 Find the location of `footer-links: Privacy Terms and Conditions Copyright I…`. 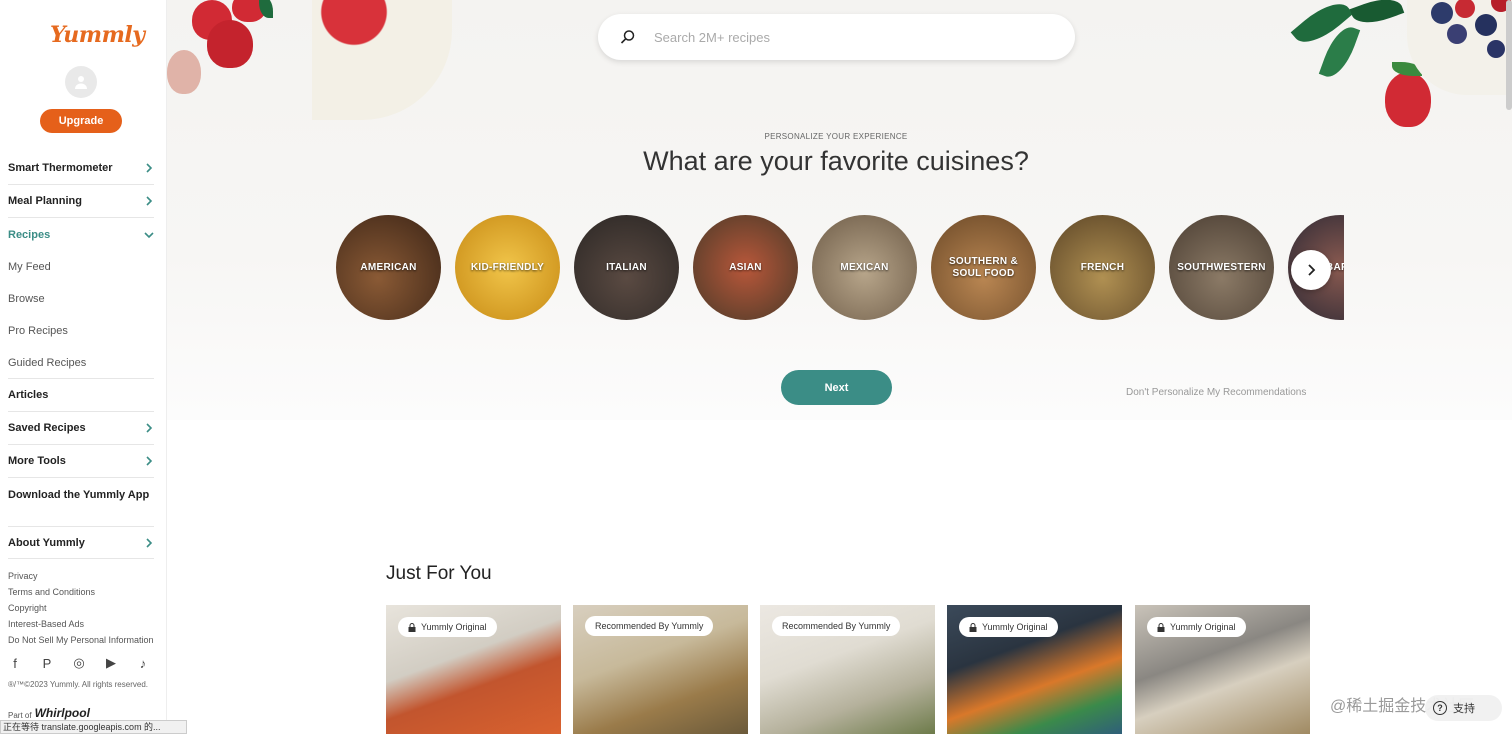

footer-links: Privacy Terms and Conditions Copyright I… is located at coordinates (86, 610).